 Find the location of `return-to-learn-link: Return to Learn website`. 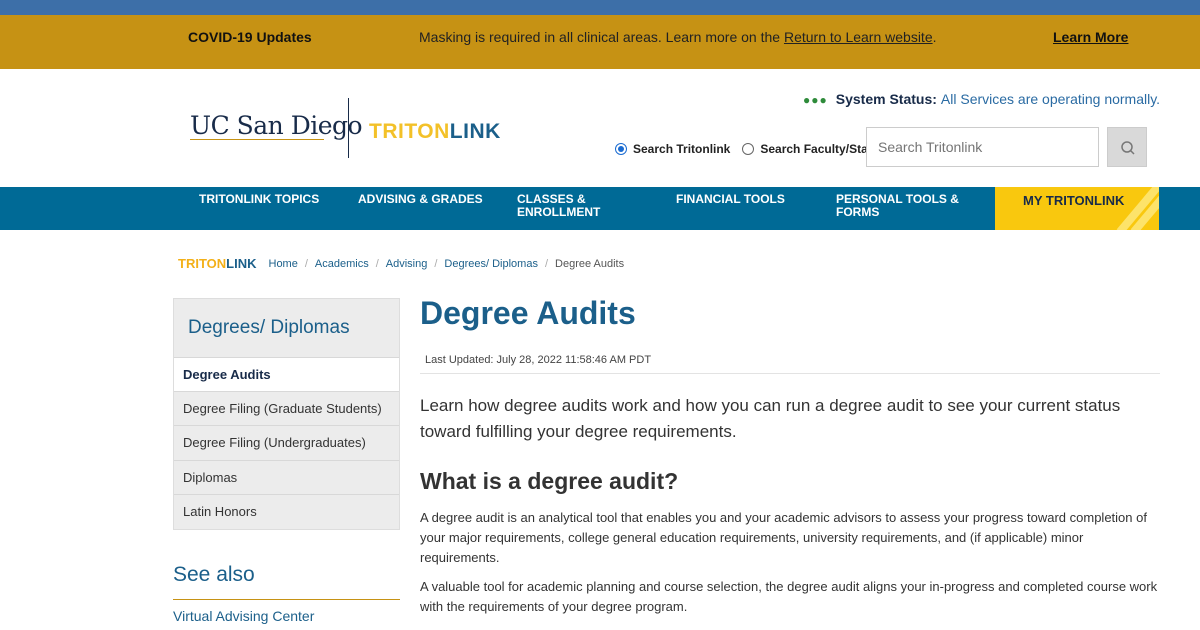

return-to-learn-link: Return to Learn website is located at coordinates (858, 37).